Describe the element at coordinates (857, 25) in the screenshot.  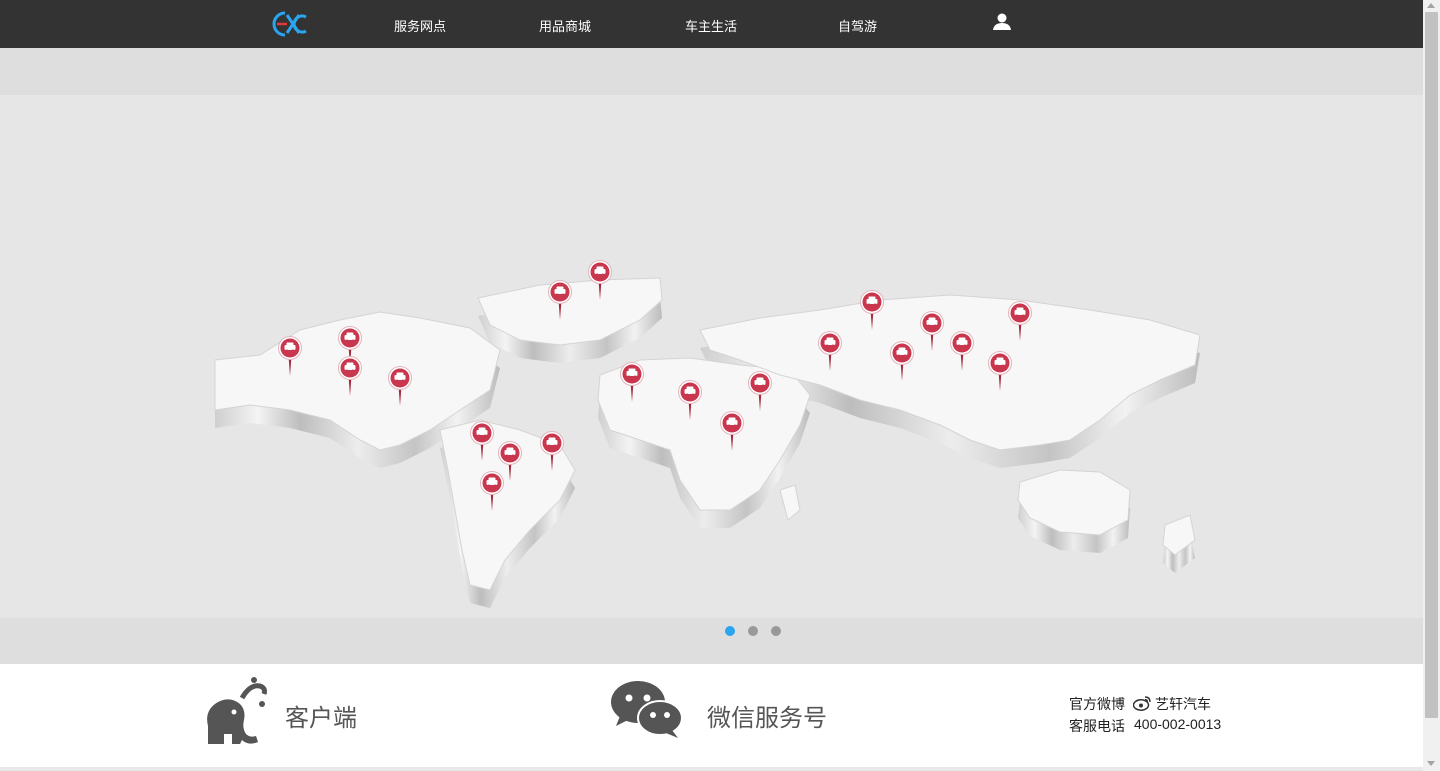
I see `nav-item-road-trip: 自驾游` at that location.